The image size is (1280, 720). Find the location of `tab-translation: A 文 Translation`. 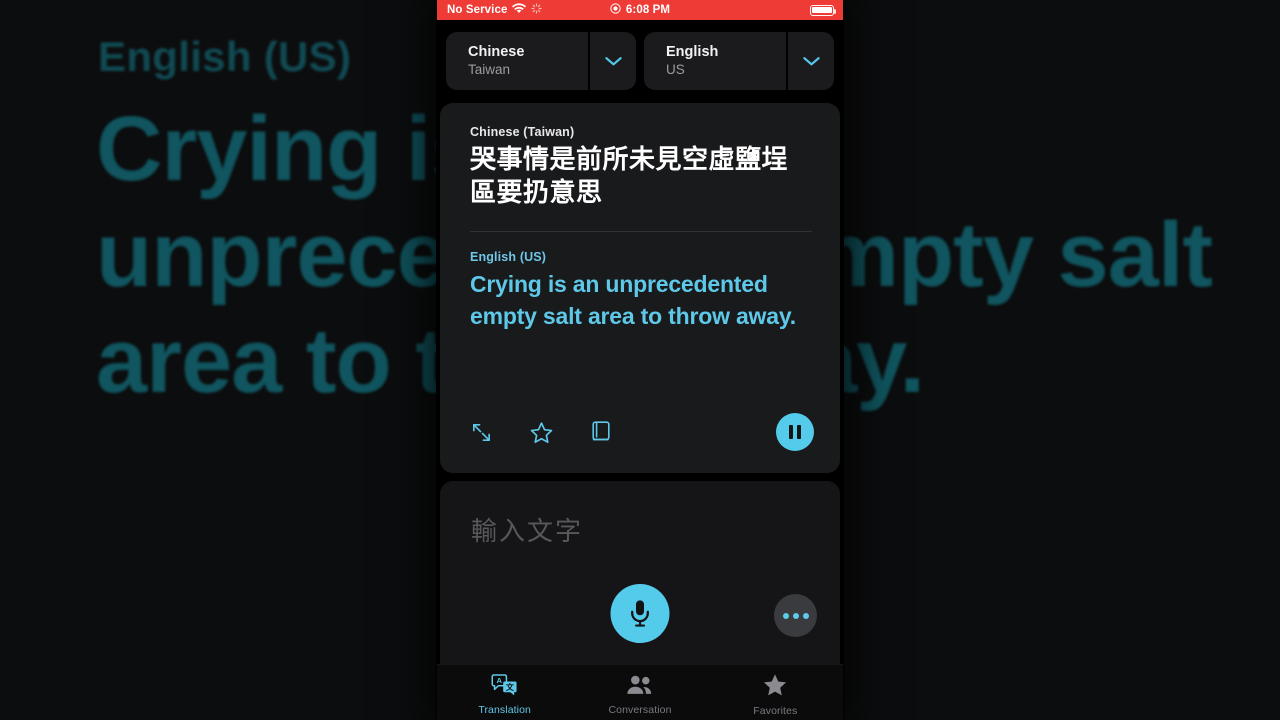

tab-translation: A 文 Translation is located at coordinates (504, 692).